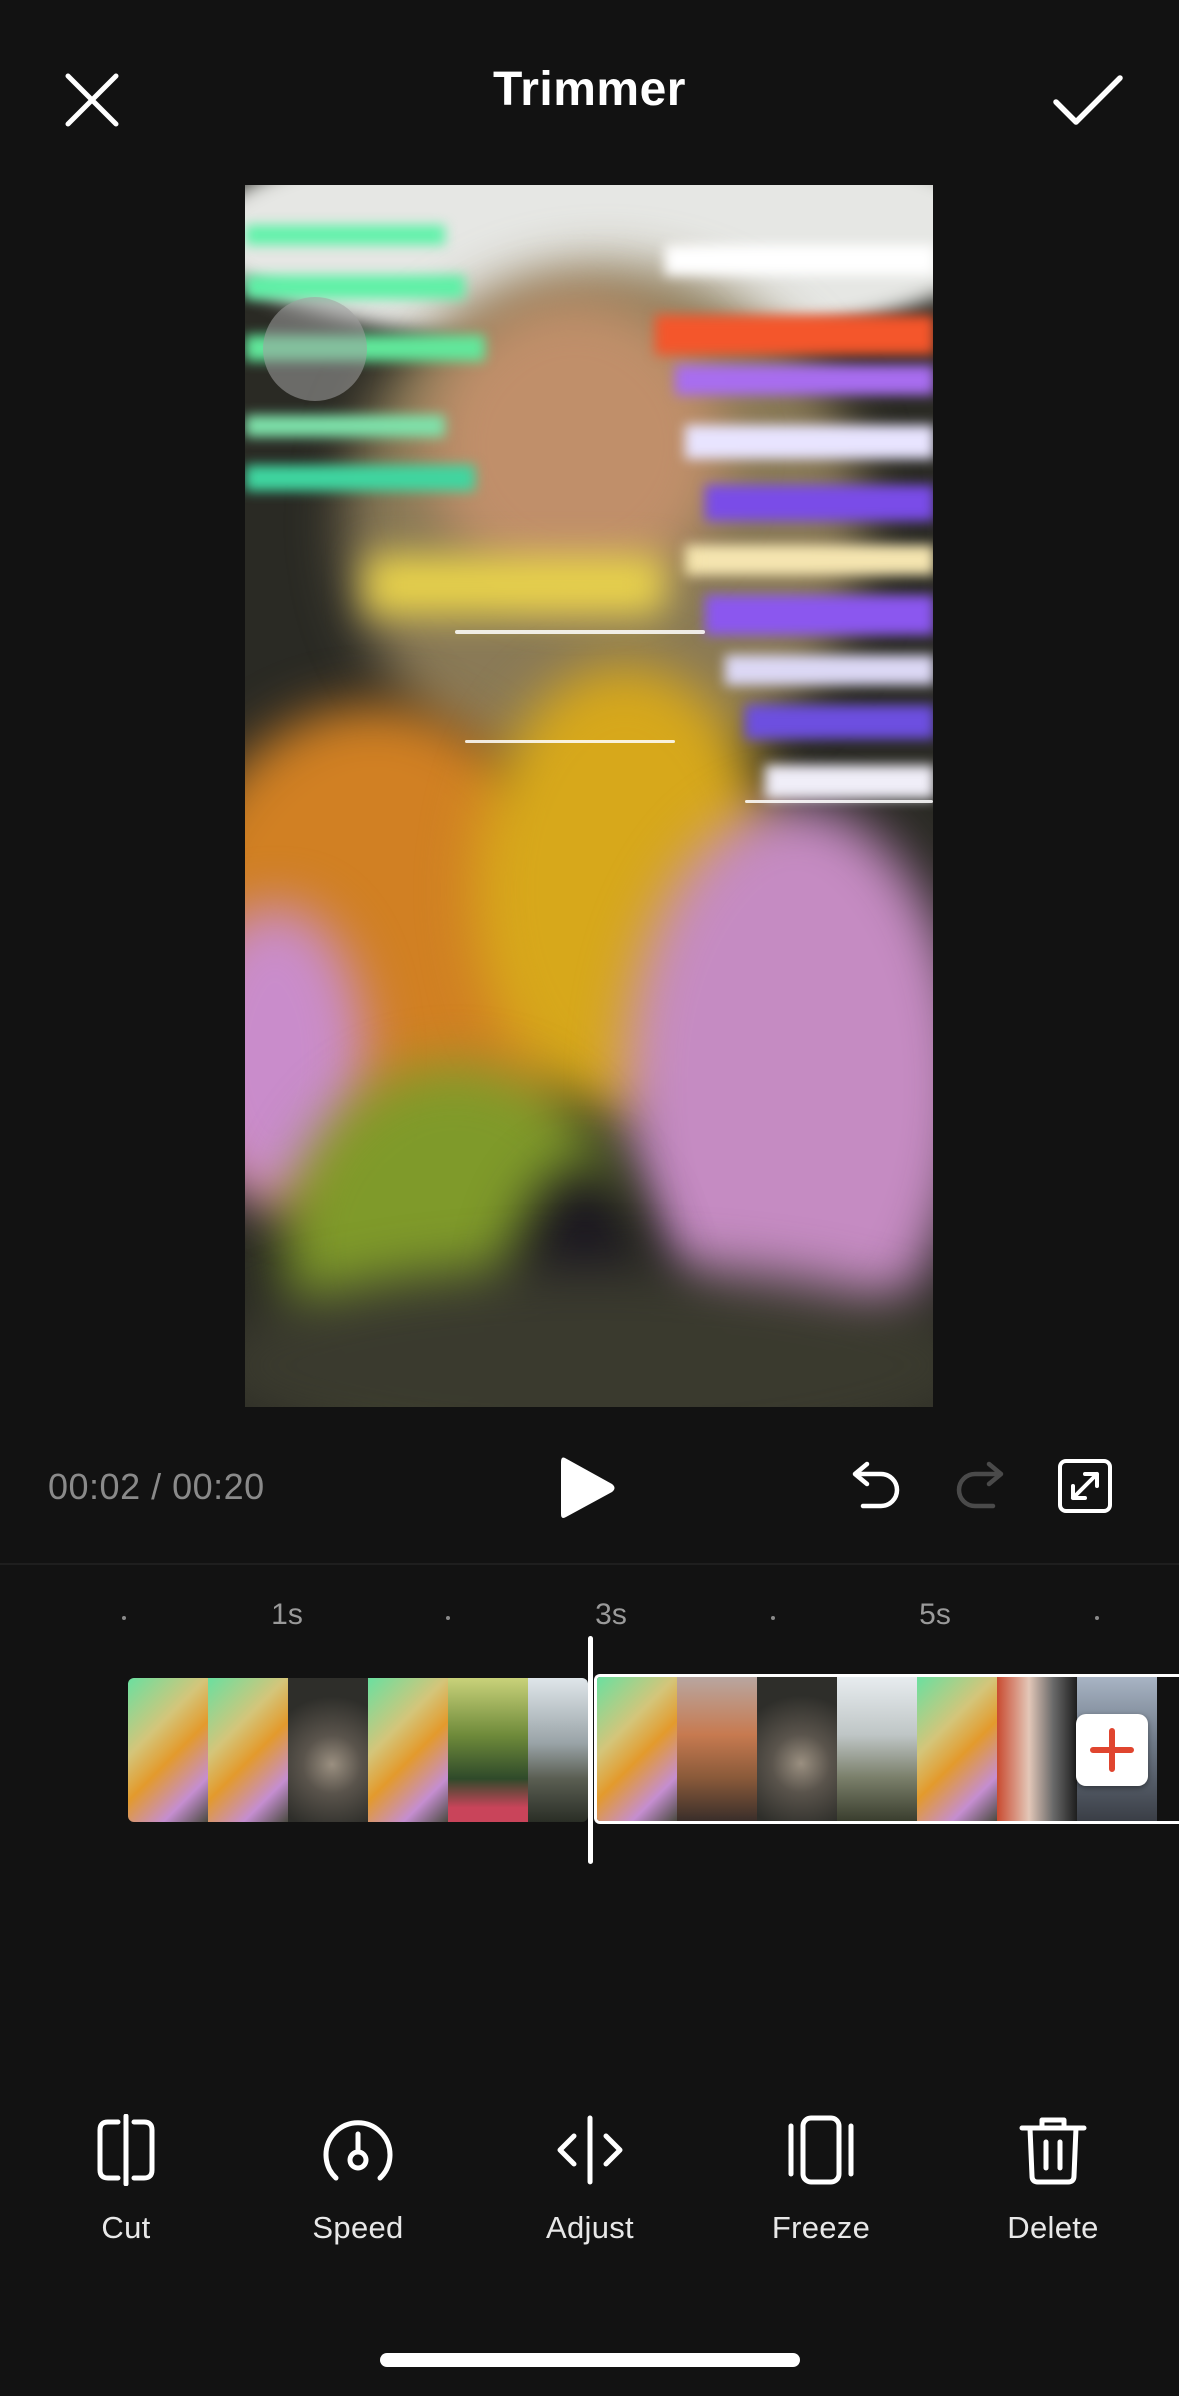 The image size is (1179, 2396). I want to click on plus-icon, so click(1112, 1750).